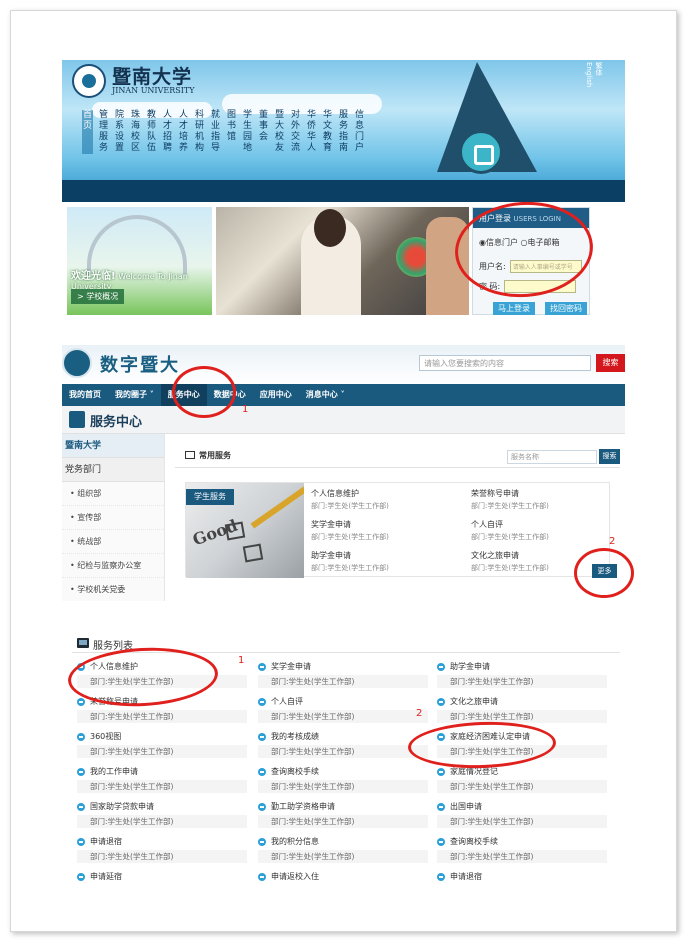 Image resolution: width=687 pixels, height=942 pixels. What do you see at coordinates (230, 395) in the screenshot?
I see `tab-data-center: 数据中心` at bounding box center [230, 395].